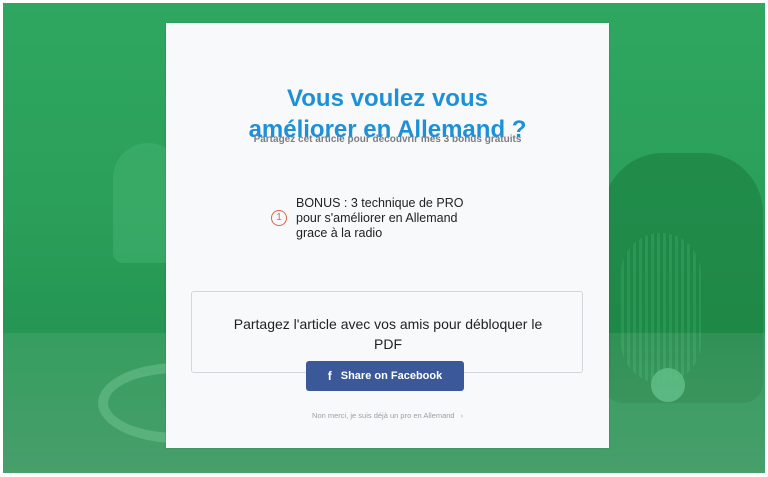 This screenshot has height=477, width=768. Describe the element at coordinates (339, 233) in the screenshot. I see `bonus-line3: grace à la radio` at that location.